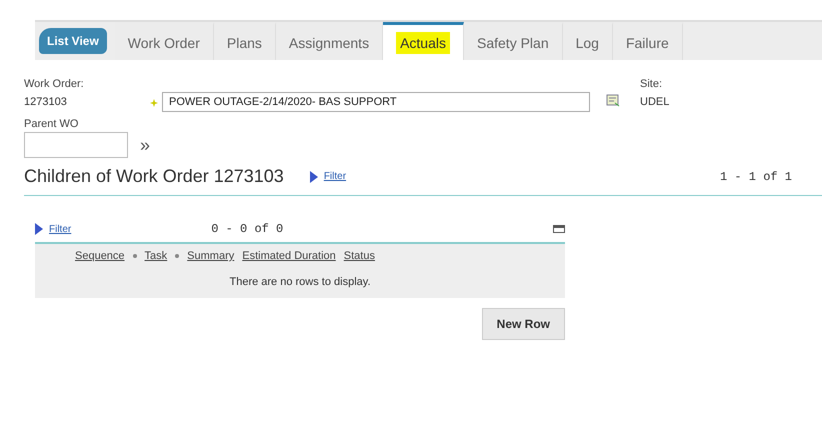 This screenshot has height=422, width=822. What do you see at coordinates (210, 256) in the screenshot?
I see `column-header: Summary` at bounding box center [210, 256].